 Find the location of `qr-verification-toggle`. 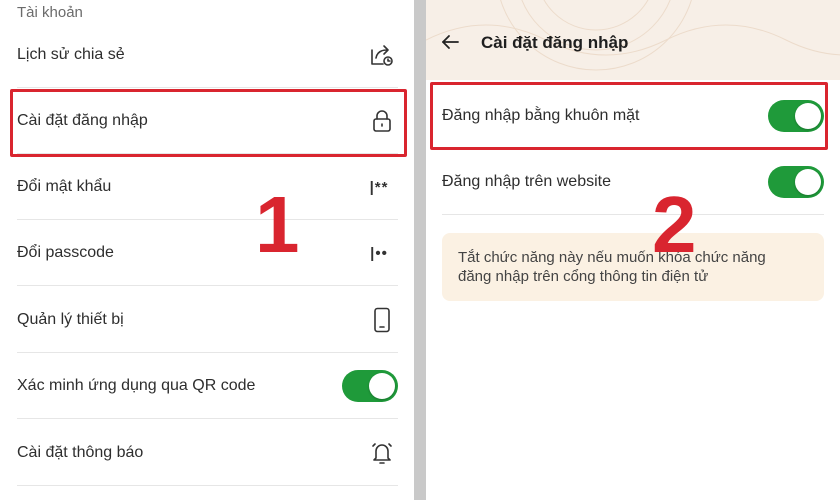

qr-verification-toggle is located at coordinates (370, 386).